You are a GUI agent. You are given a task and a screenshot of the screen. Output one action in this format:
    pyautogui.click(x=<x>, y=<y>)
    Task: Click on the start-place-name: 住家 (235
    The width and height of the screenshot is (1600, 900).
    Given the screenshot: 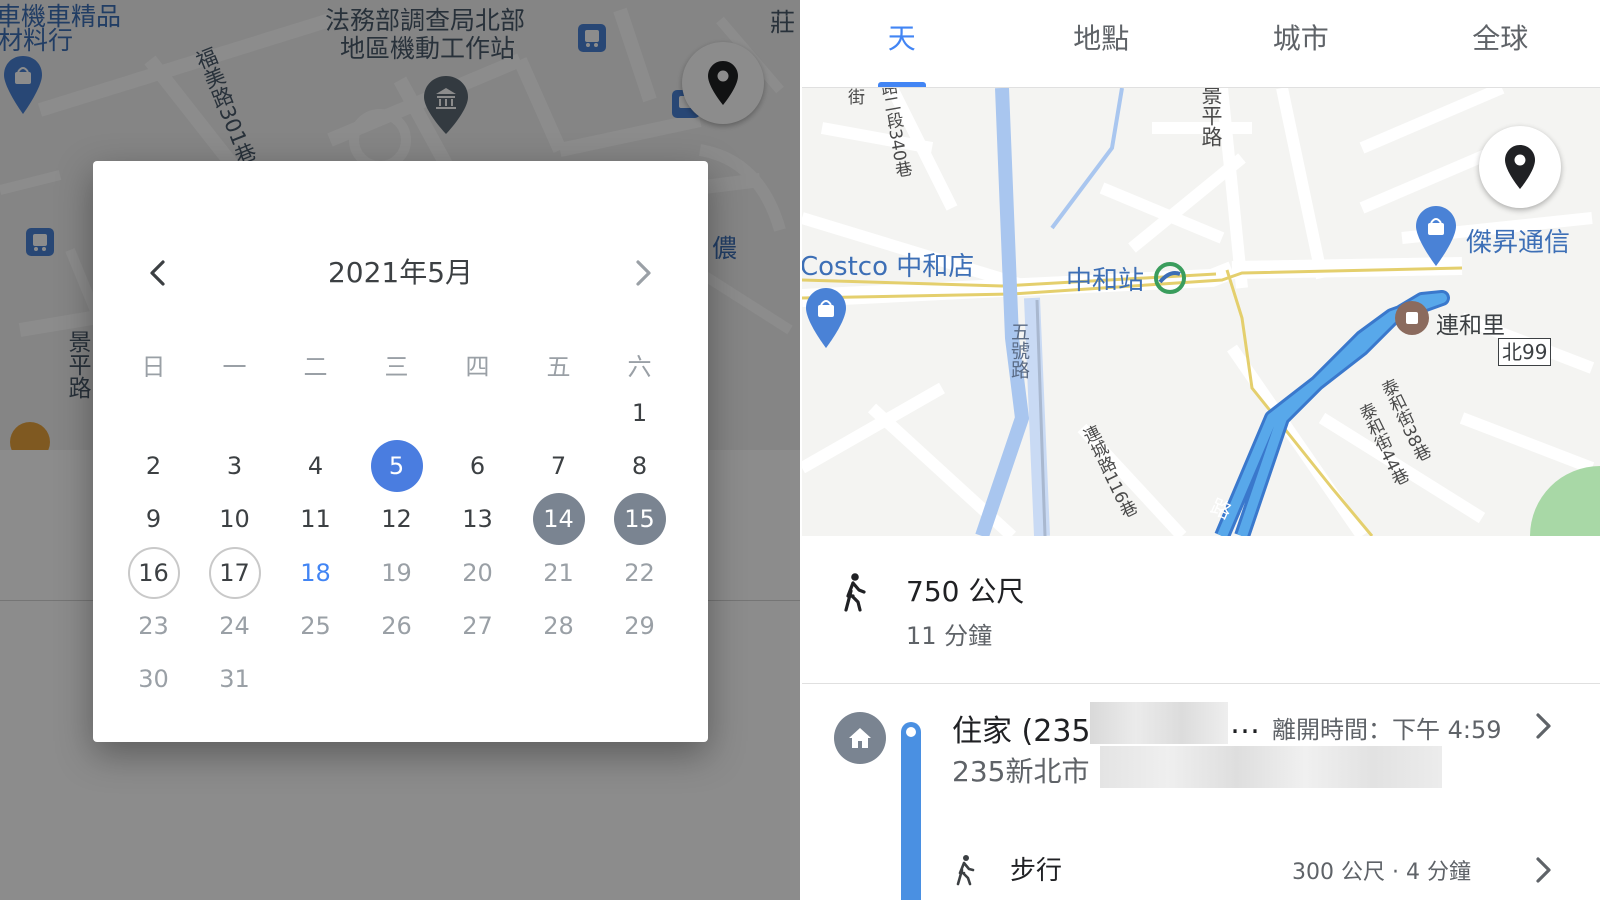 What is the action you would take?
    pyautogui.click(x=1021, y=731)
    